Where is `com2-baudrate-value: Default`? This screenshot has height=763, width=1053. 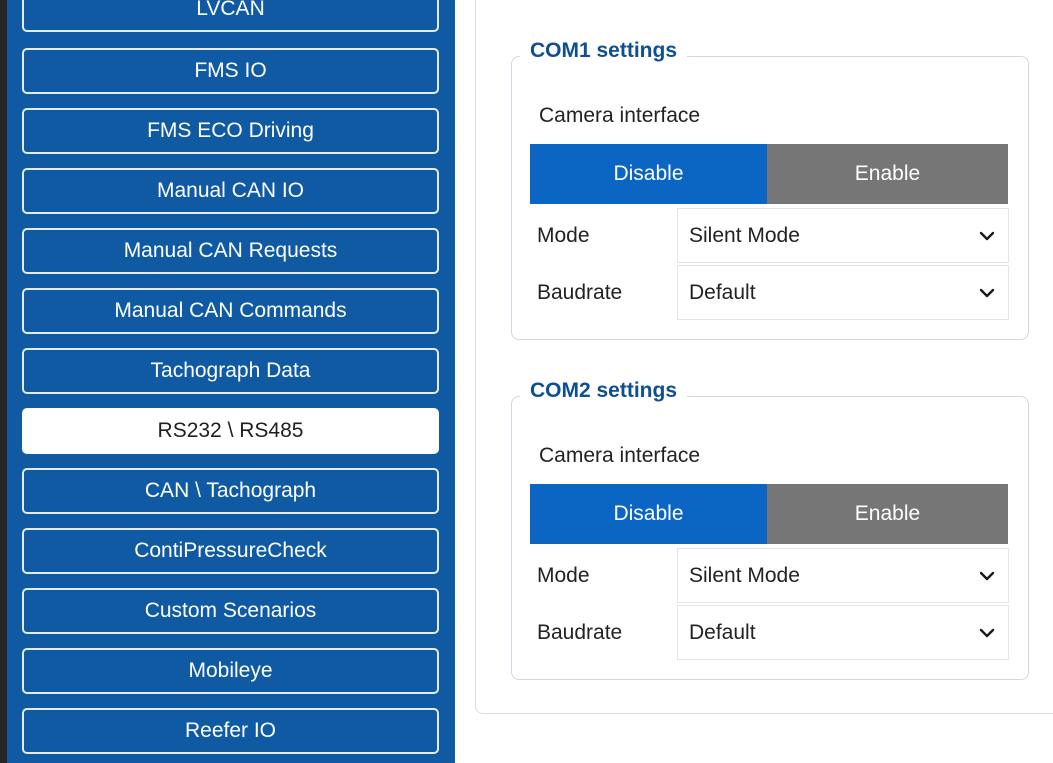 com2-baudrate-value: Default is located at coordinates (722, 632).